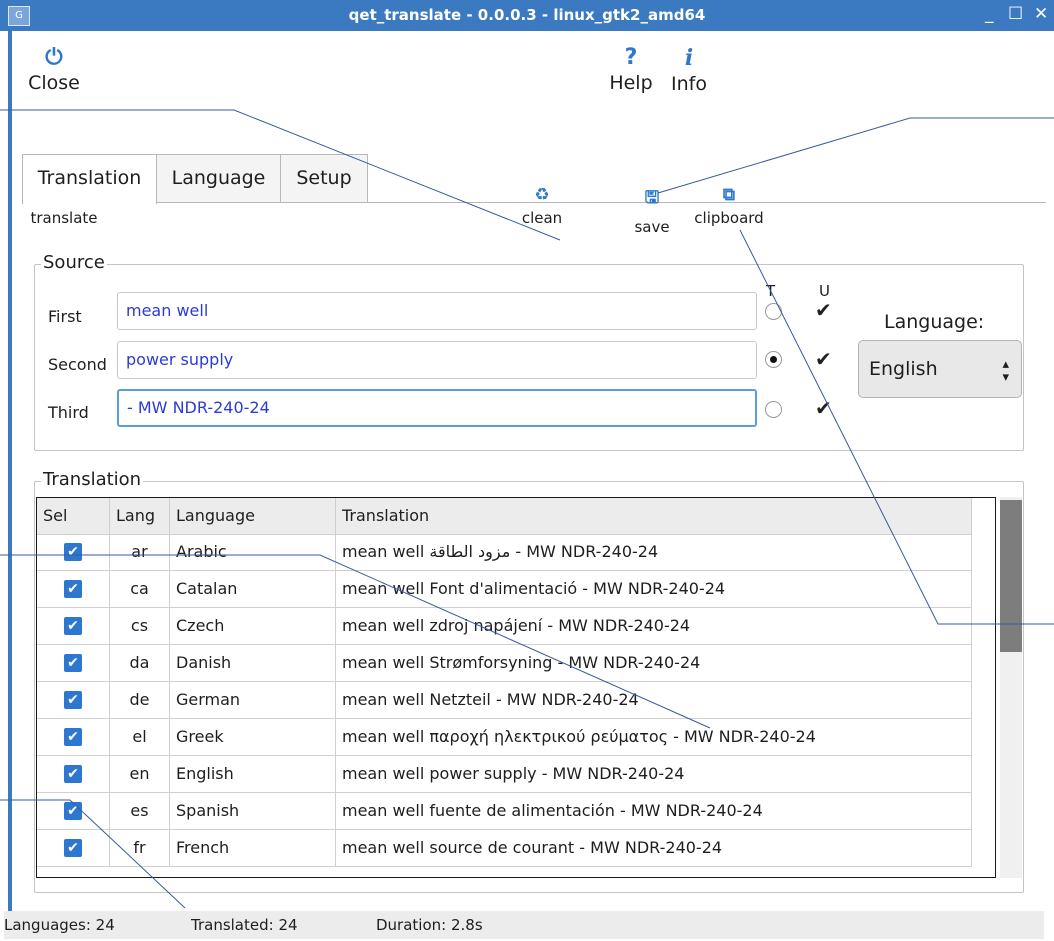  What do you see at coordinates (140, 626) in the screenshot?
I see `lang-code-cell: cs` at bounding box center [140, 626].